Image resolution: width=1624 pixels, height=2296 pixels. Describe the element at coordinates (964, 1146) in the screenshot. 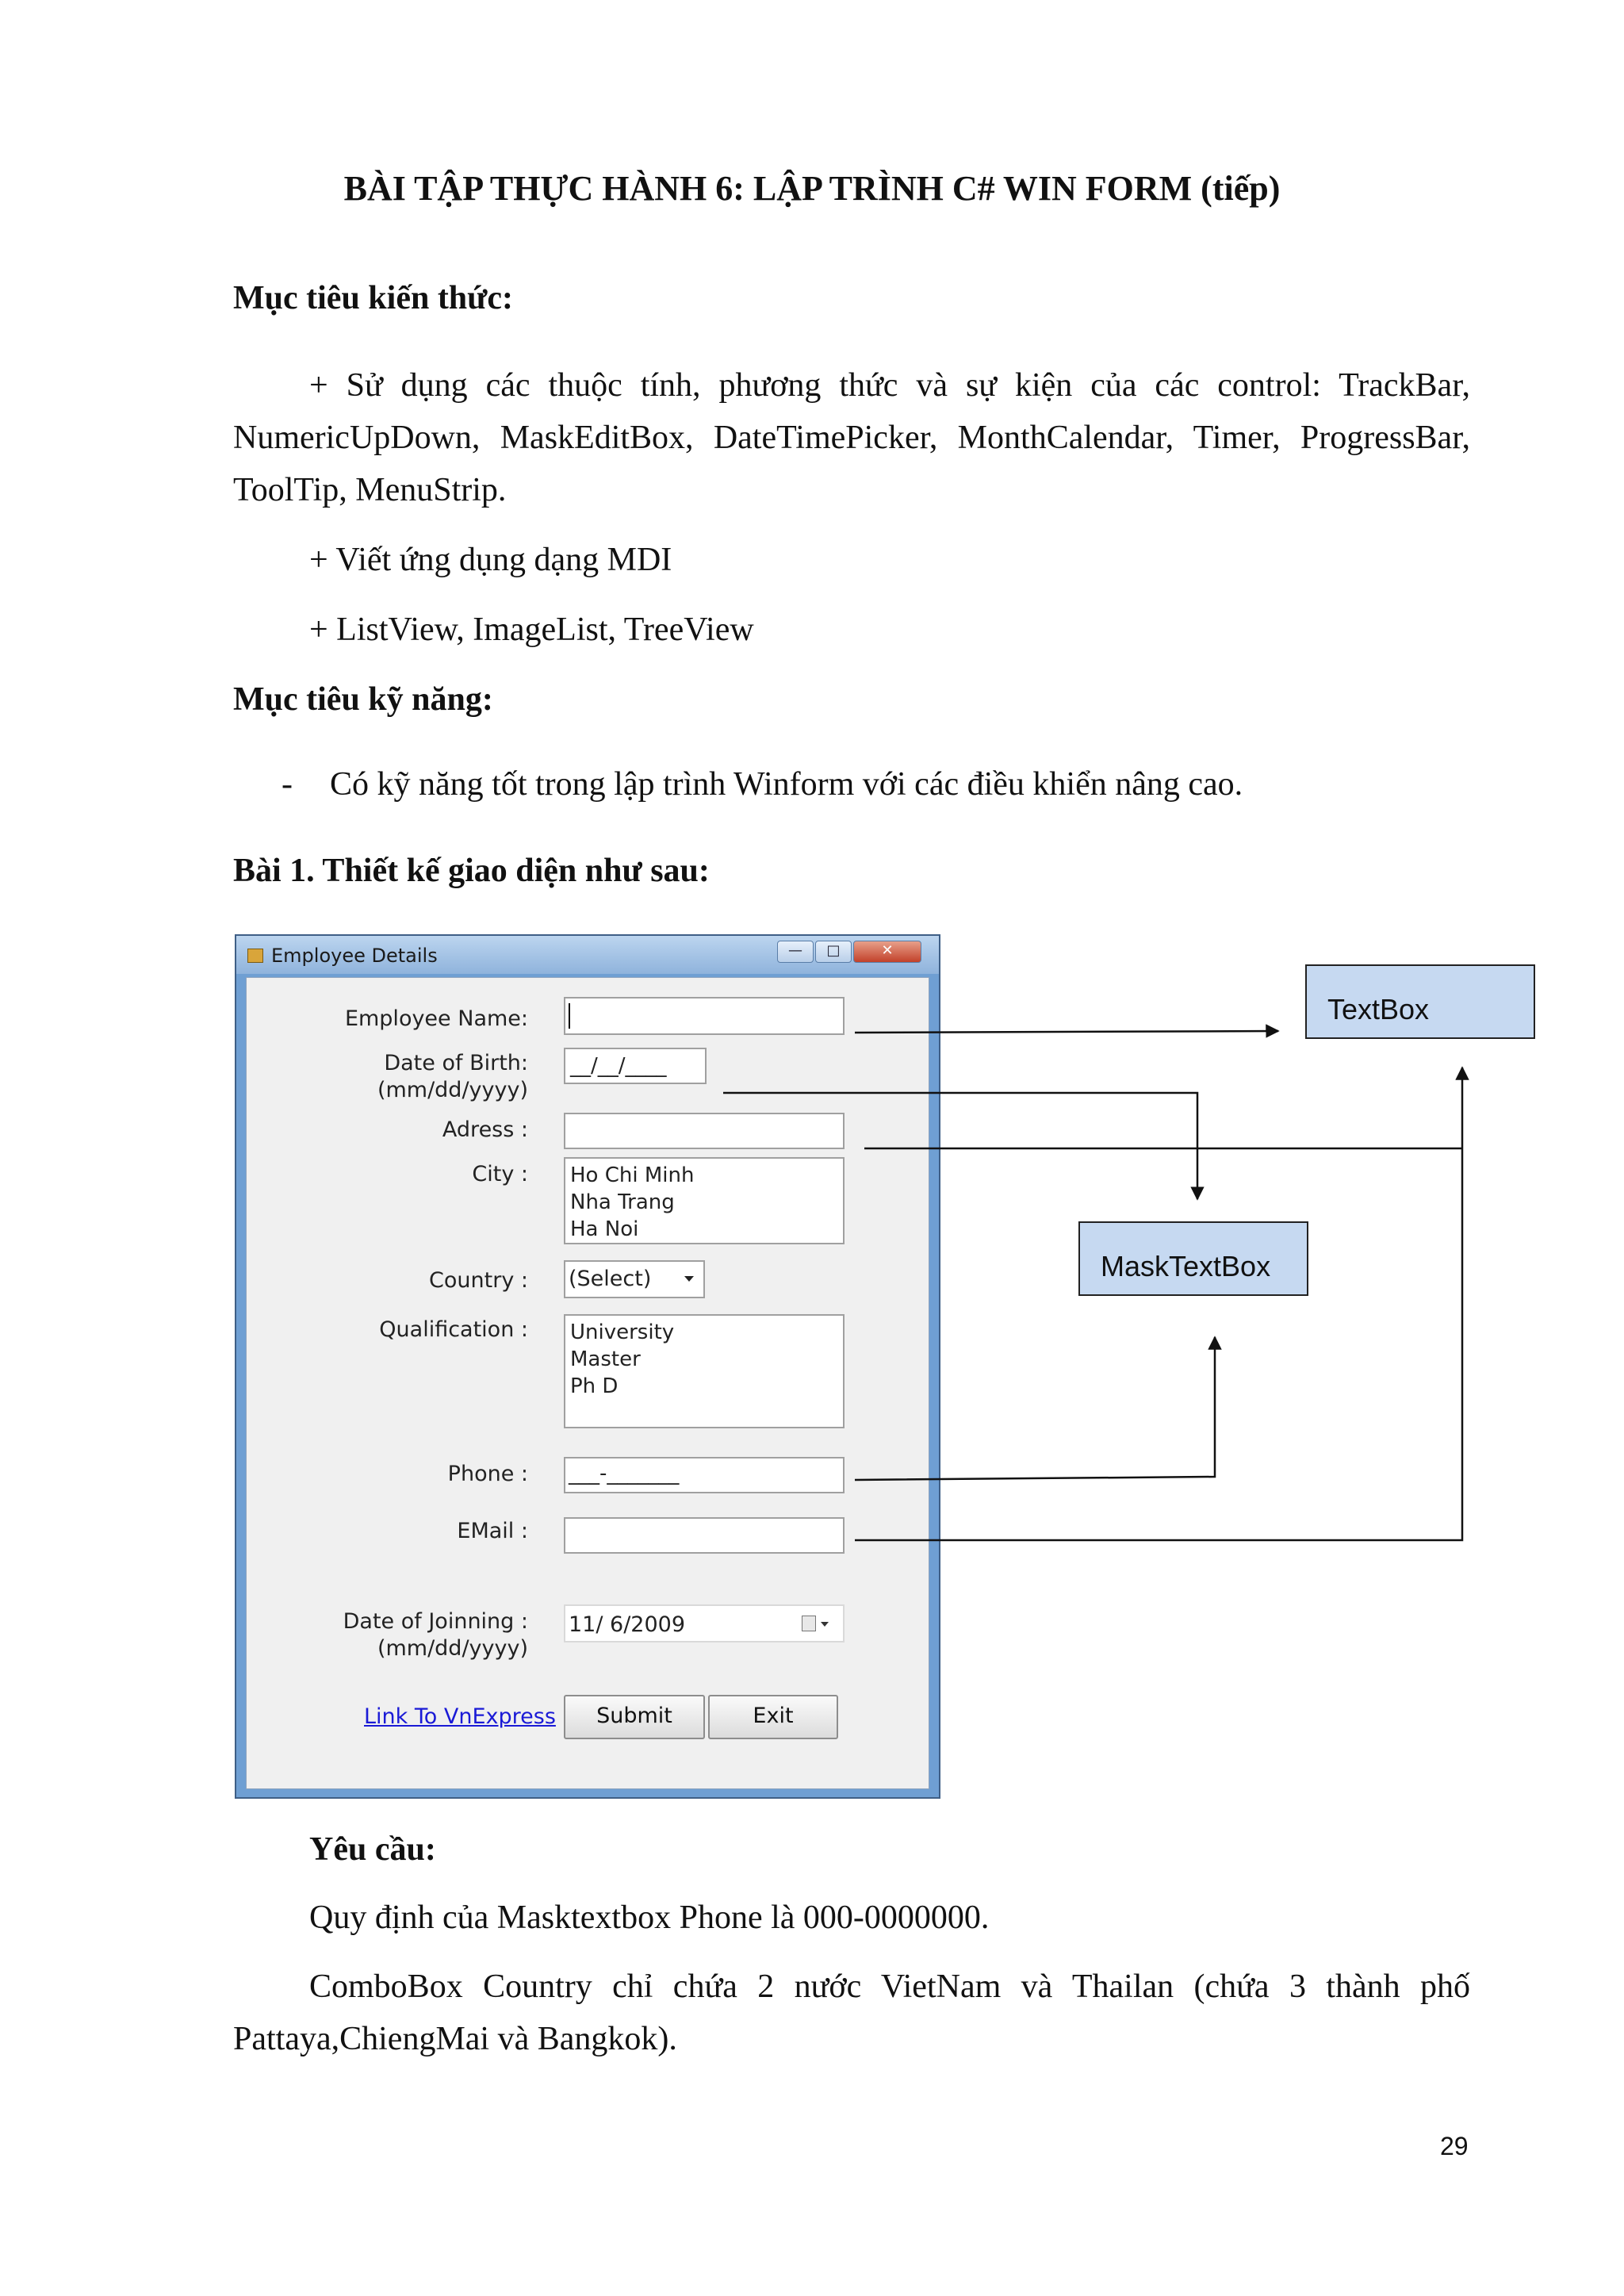

I see `arrow-dob-to-masktextbox` at that location.